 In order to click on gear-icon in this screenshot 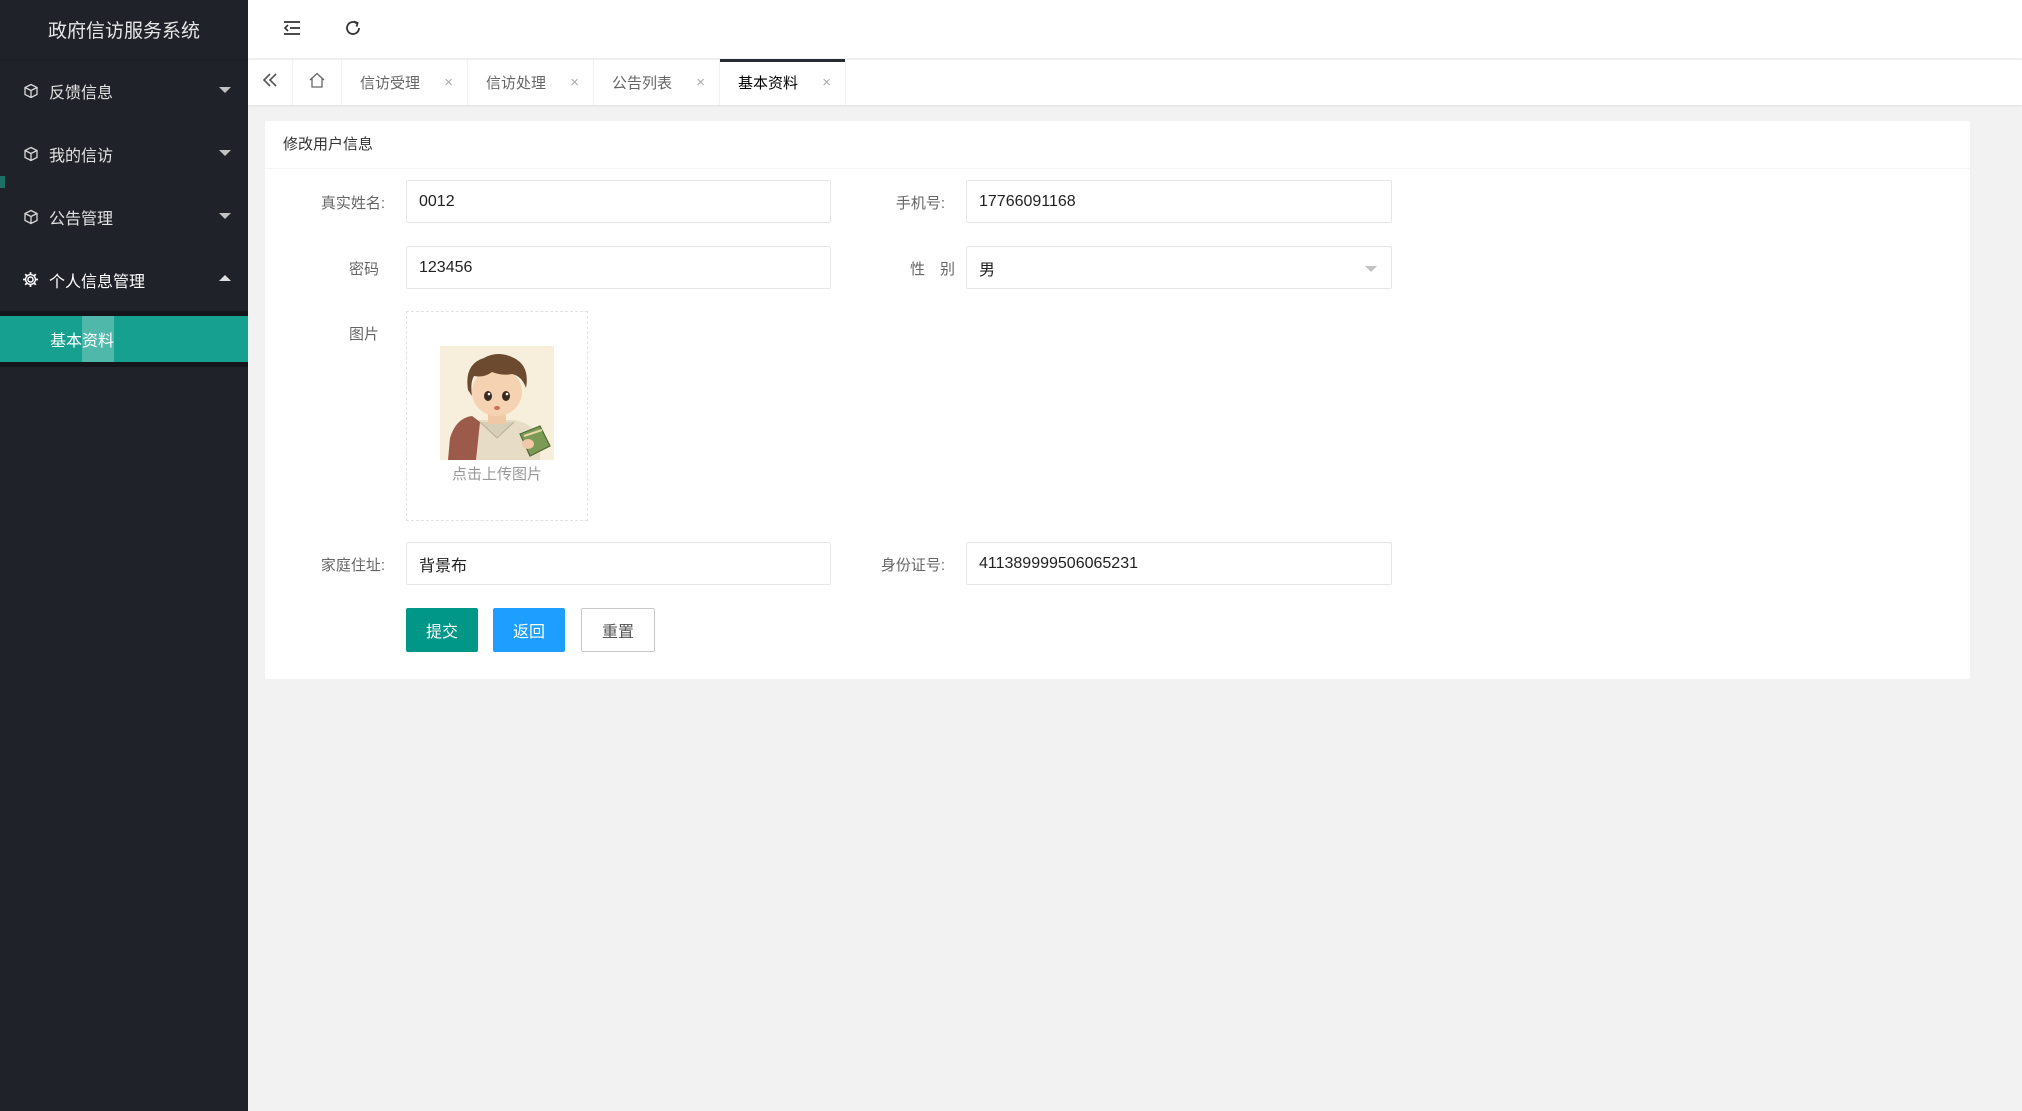, I will do `click(30, 279)`.